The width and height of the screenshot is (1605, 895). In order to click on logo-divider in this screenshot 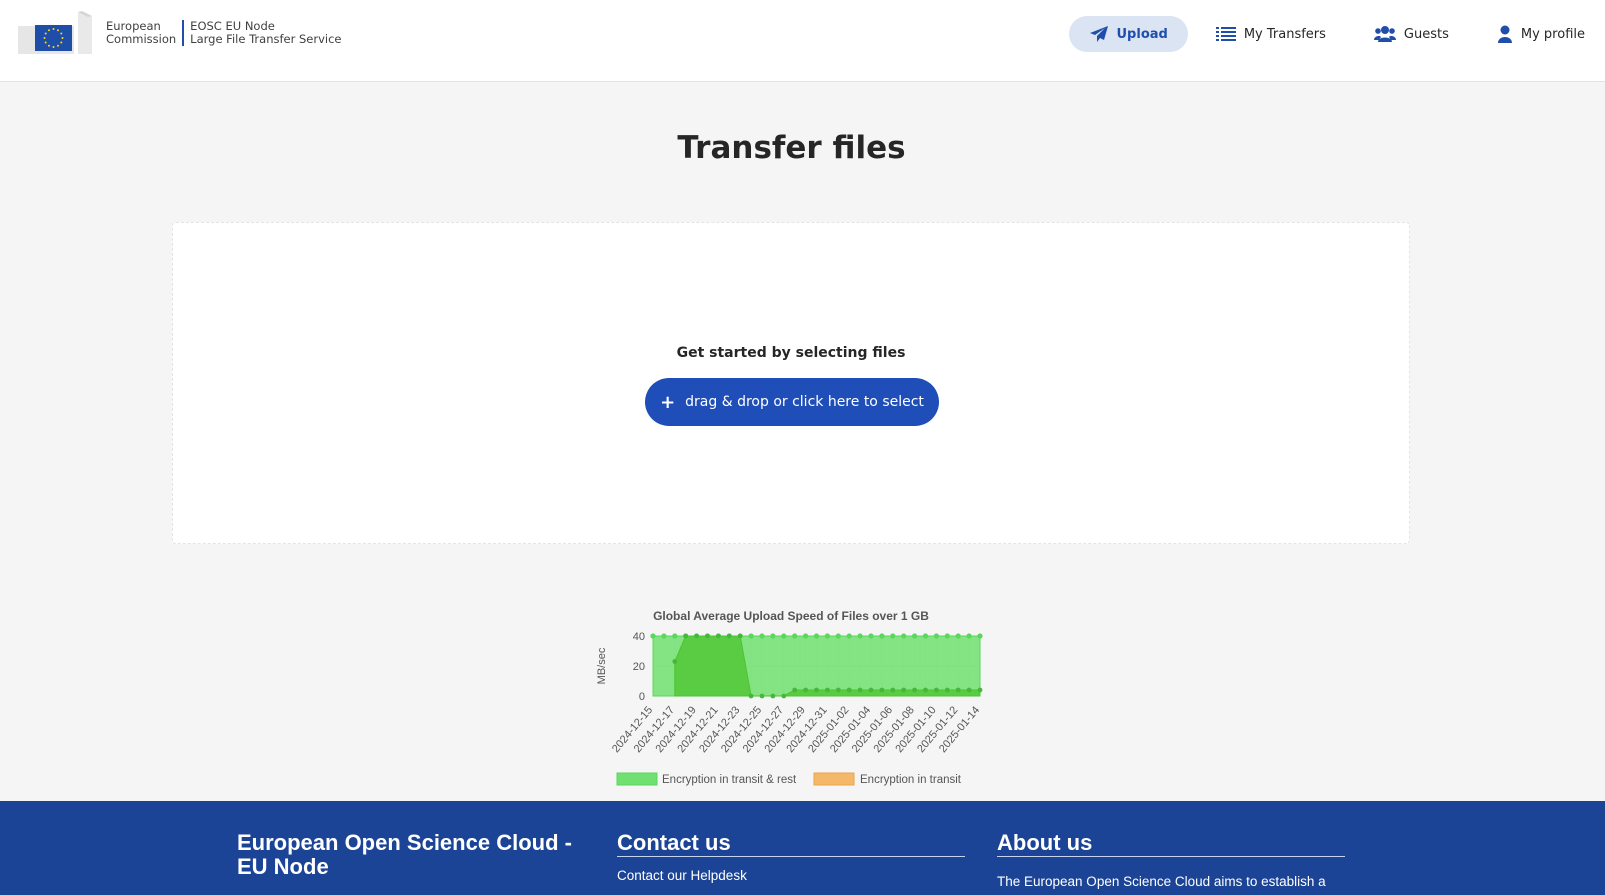, I will do `click(183, 33)`.